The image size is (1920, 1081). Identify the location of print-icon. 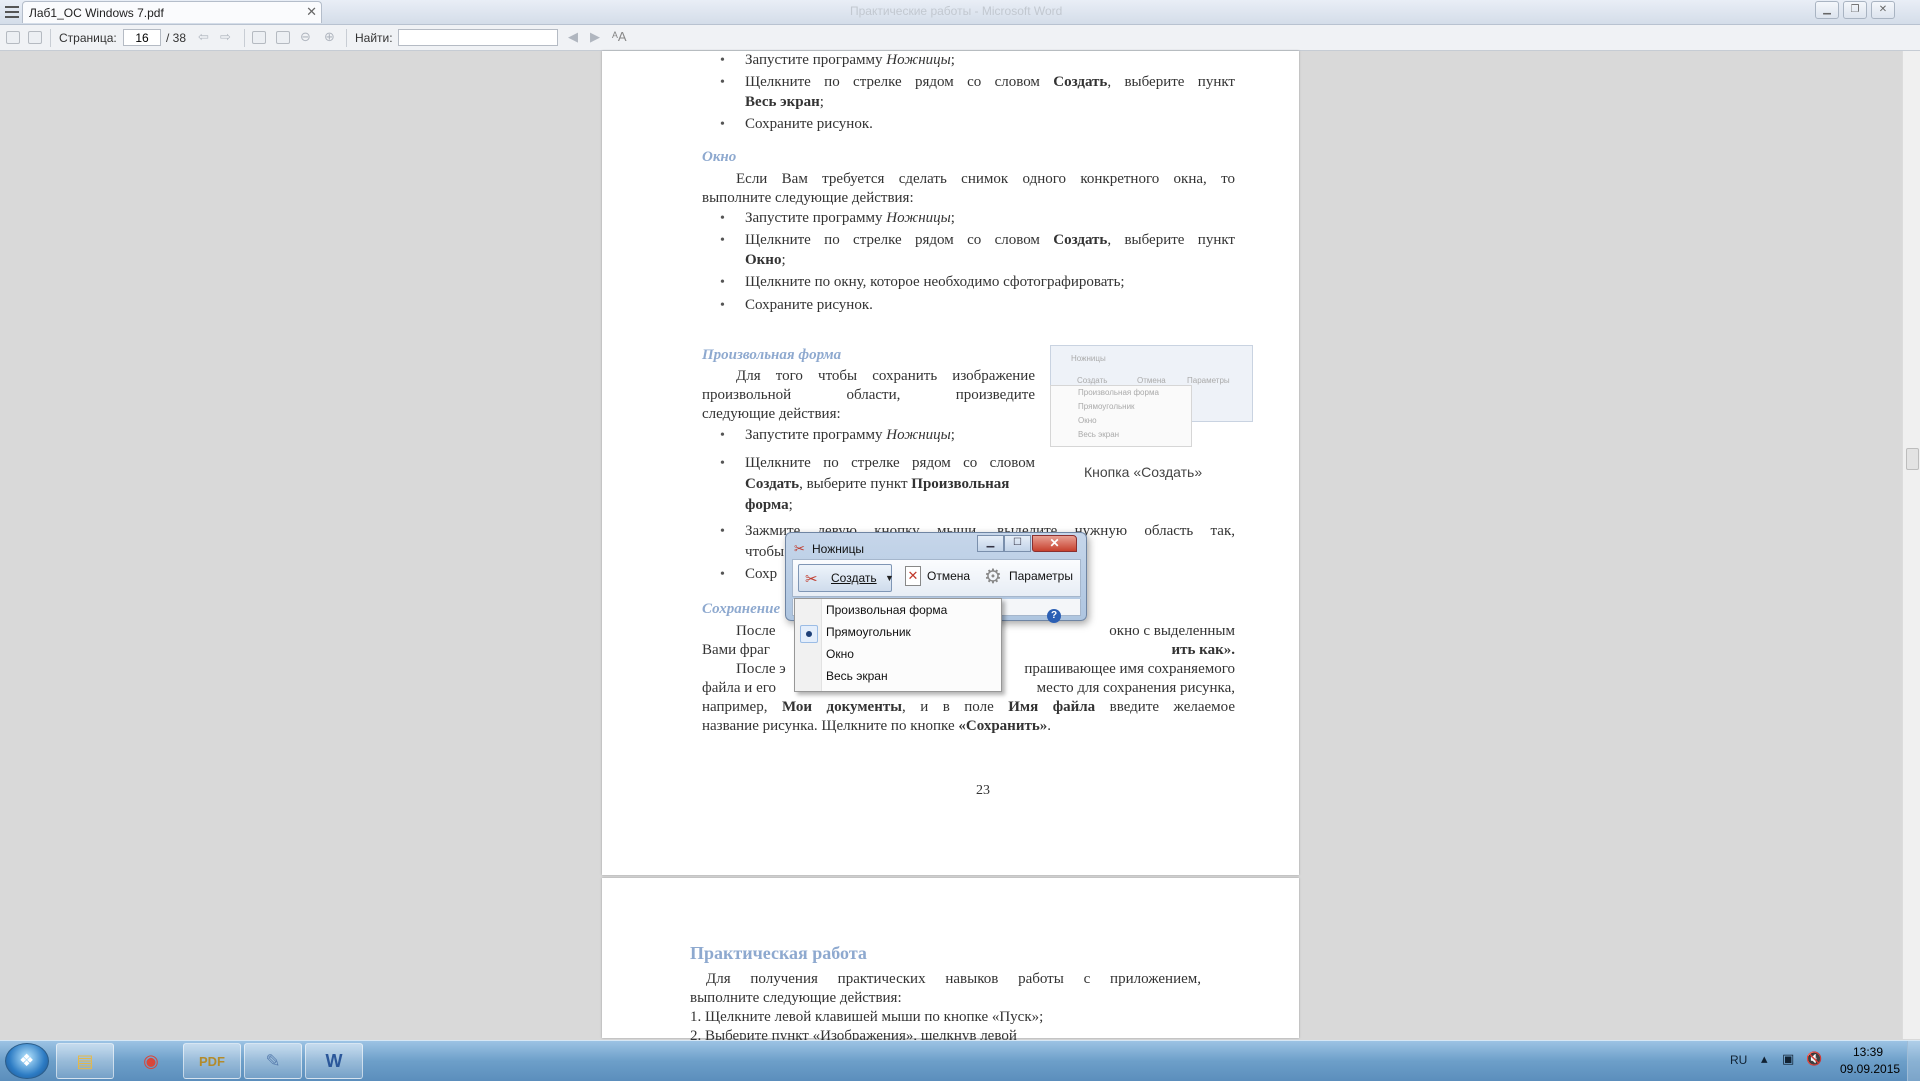
(35, 37).